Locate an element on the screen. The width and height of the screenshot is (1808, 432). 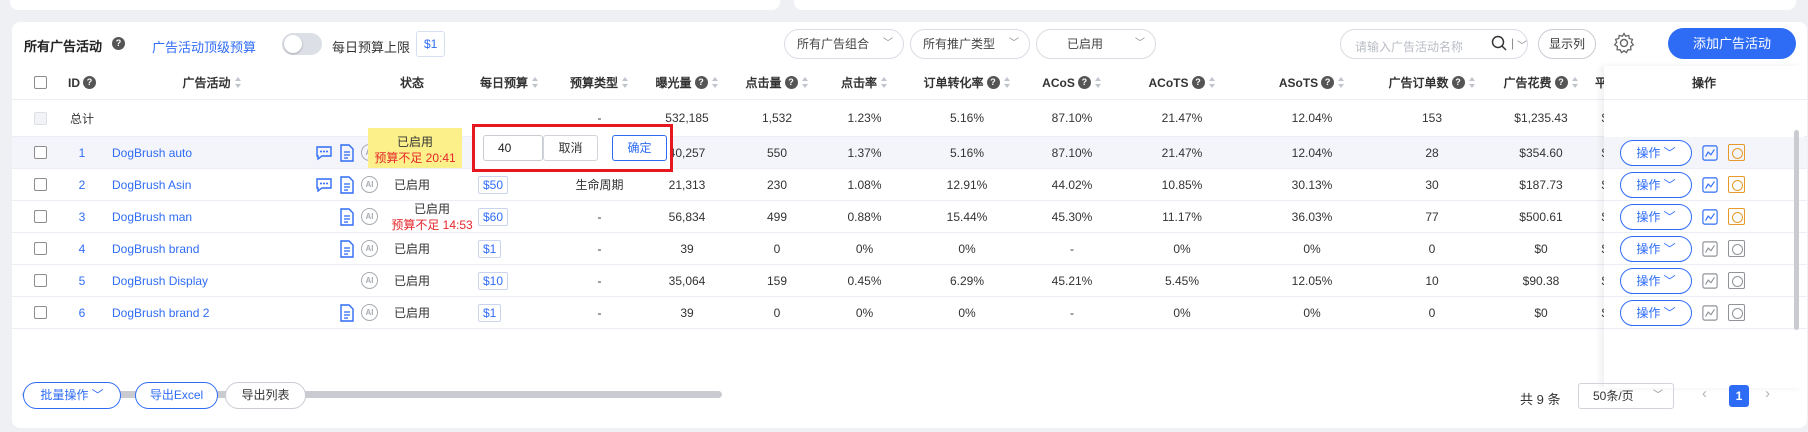
add-campaign-button: 添加广告活动 is located at coordinates (1732, 43).